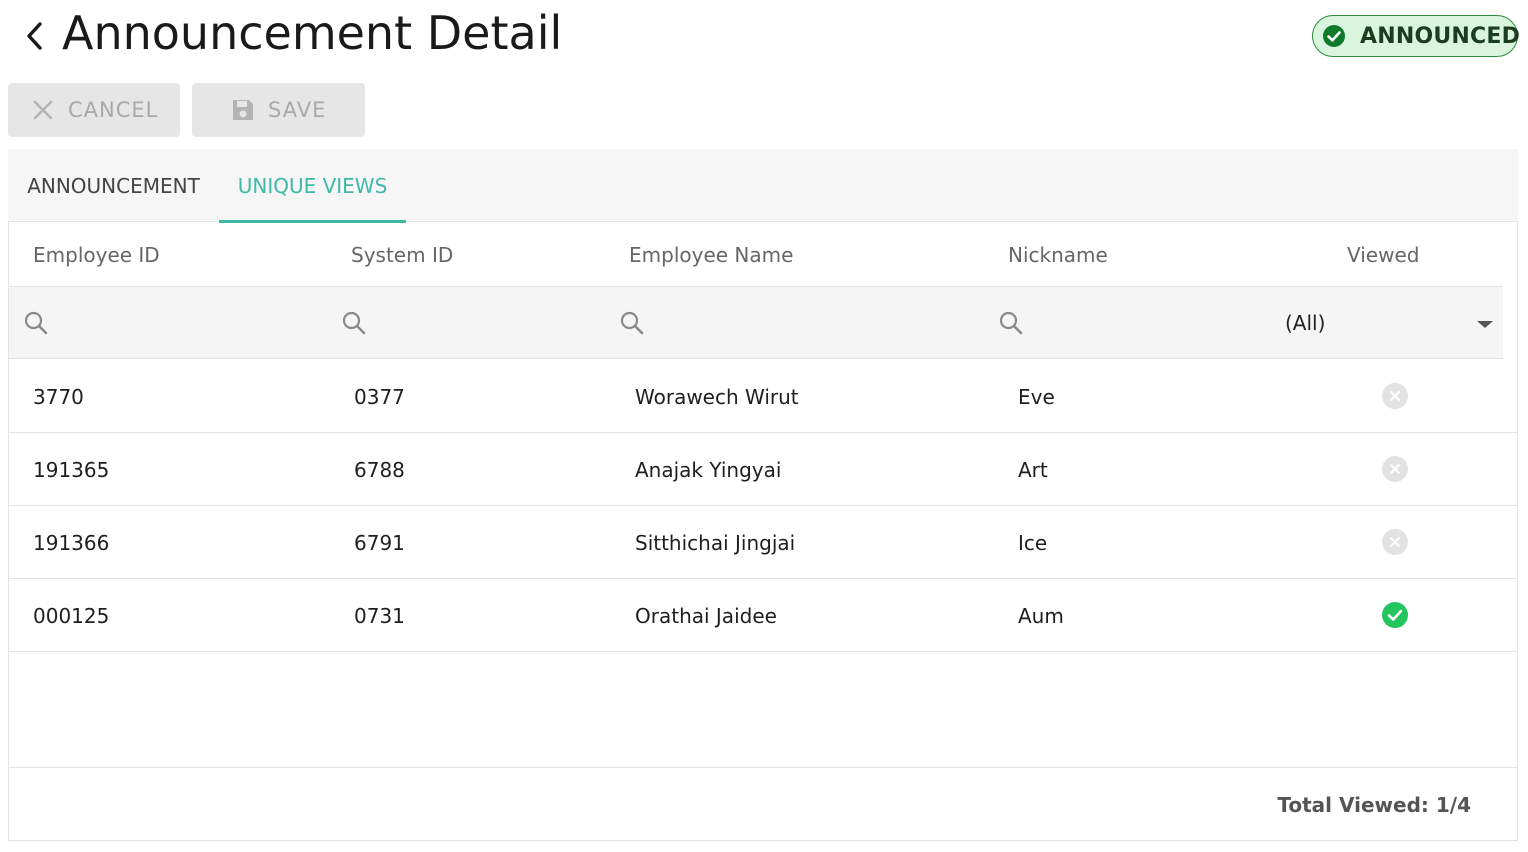 The height and width of the screenshot is (852, 1528). What do you see at coordinates (159, 323) in the screenshot?
I see `employee-id-filter-input` at bounding box center [159, 323].